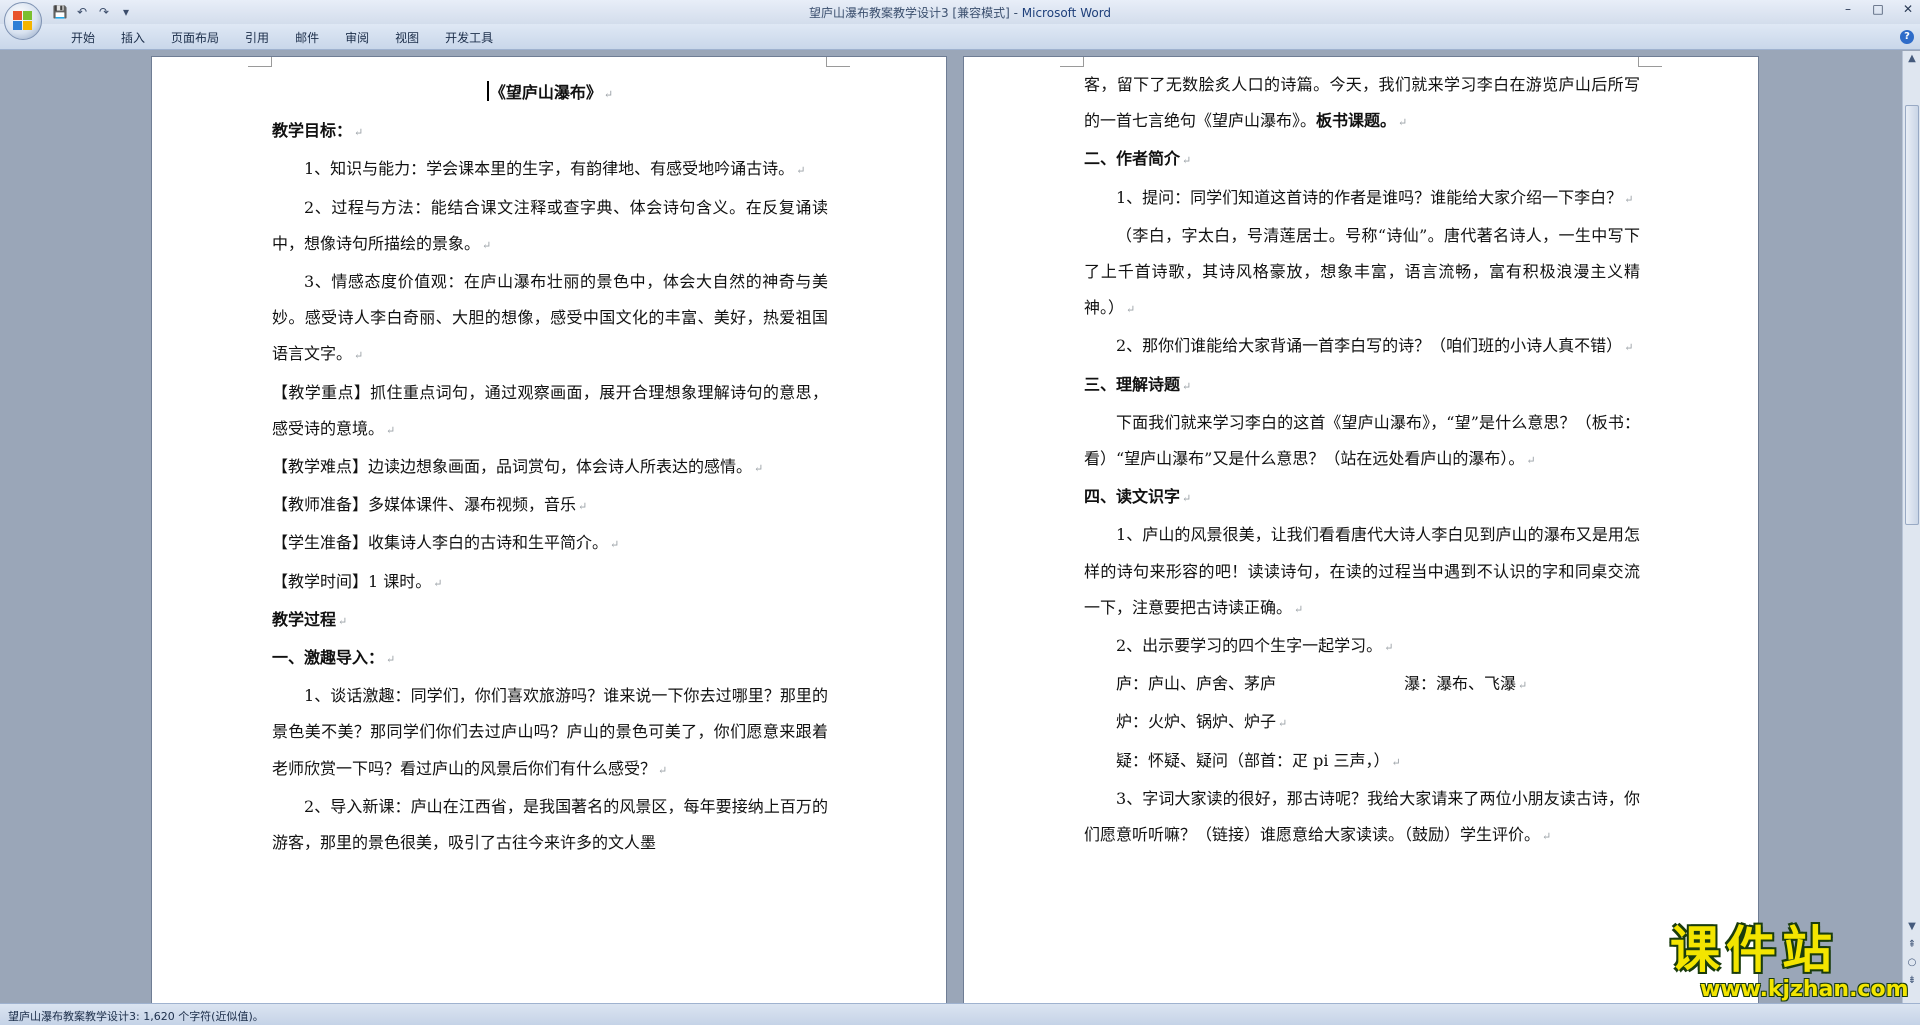  Describe the element at coordinates (407, 37) in the screenshot. I see `tab-view: 视图` at that location.